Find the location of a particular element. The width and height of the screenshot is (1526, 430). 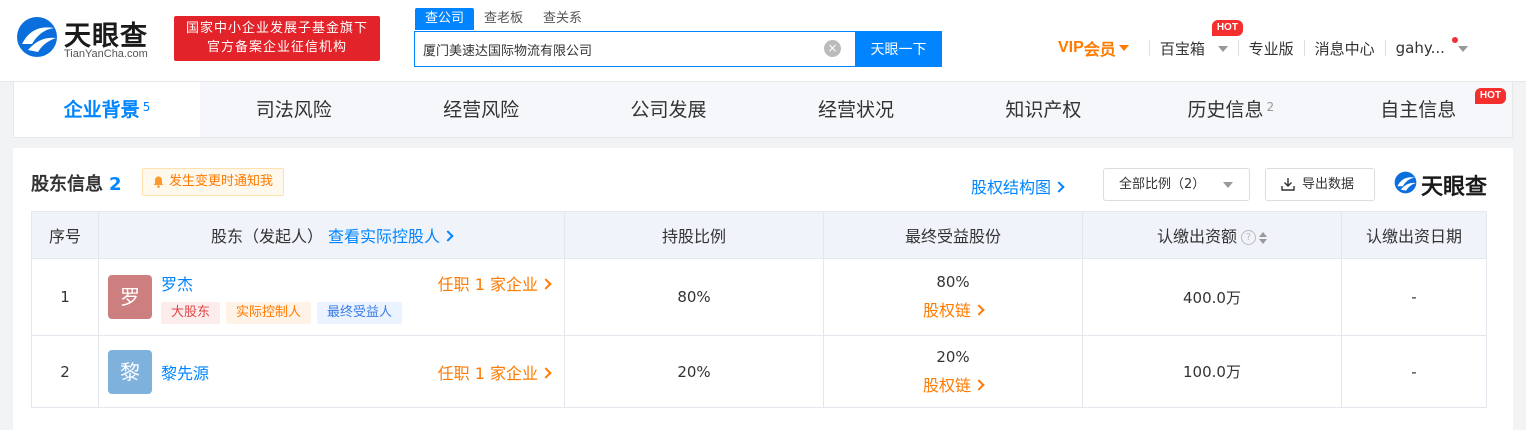

tab-company-development: 公司发展 is located at coordinates (668, 109).